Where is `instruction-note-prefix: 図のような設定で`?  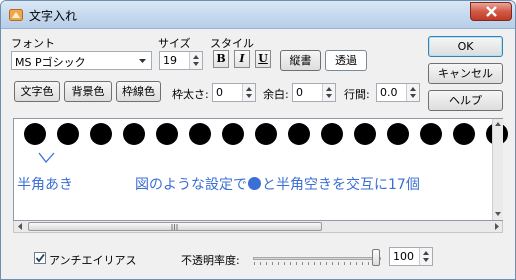
instruction-note-prefix: 図のような設定で is located at coordinates (191, 185).